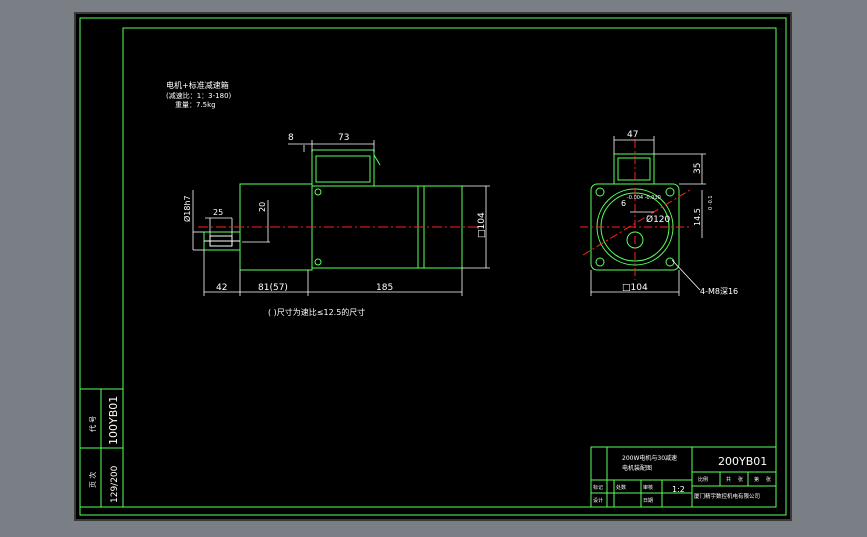  I want to click on dim-key-width-tol: -0.004 -0.030, so click(644, 198).